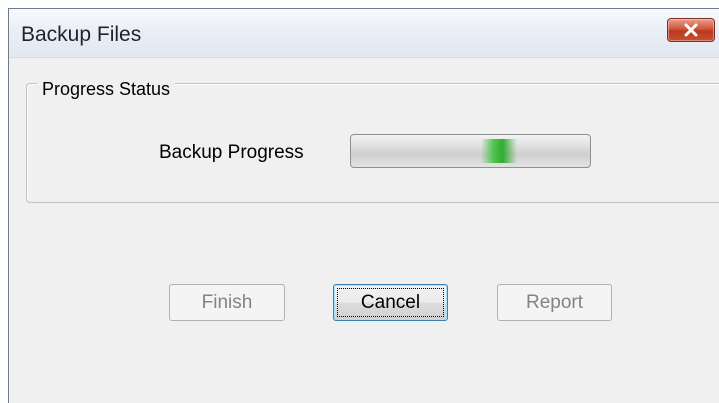 This screenshot has width=719, height=403. I want to click on window-title: Backup Files, so click(81, 34).